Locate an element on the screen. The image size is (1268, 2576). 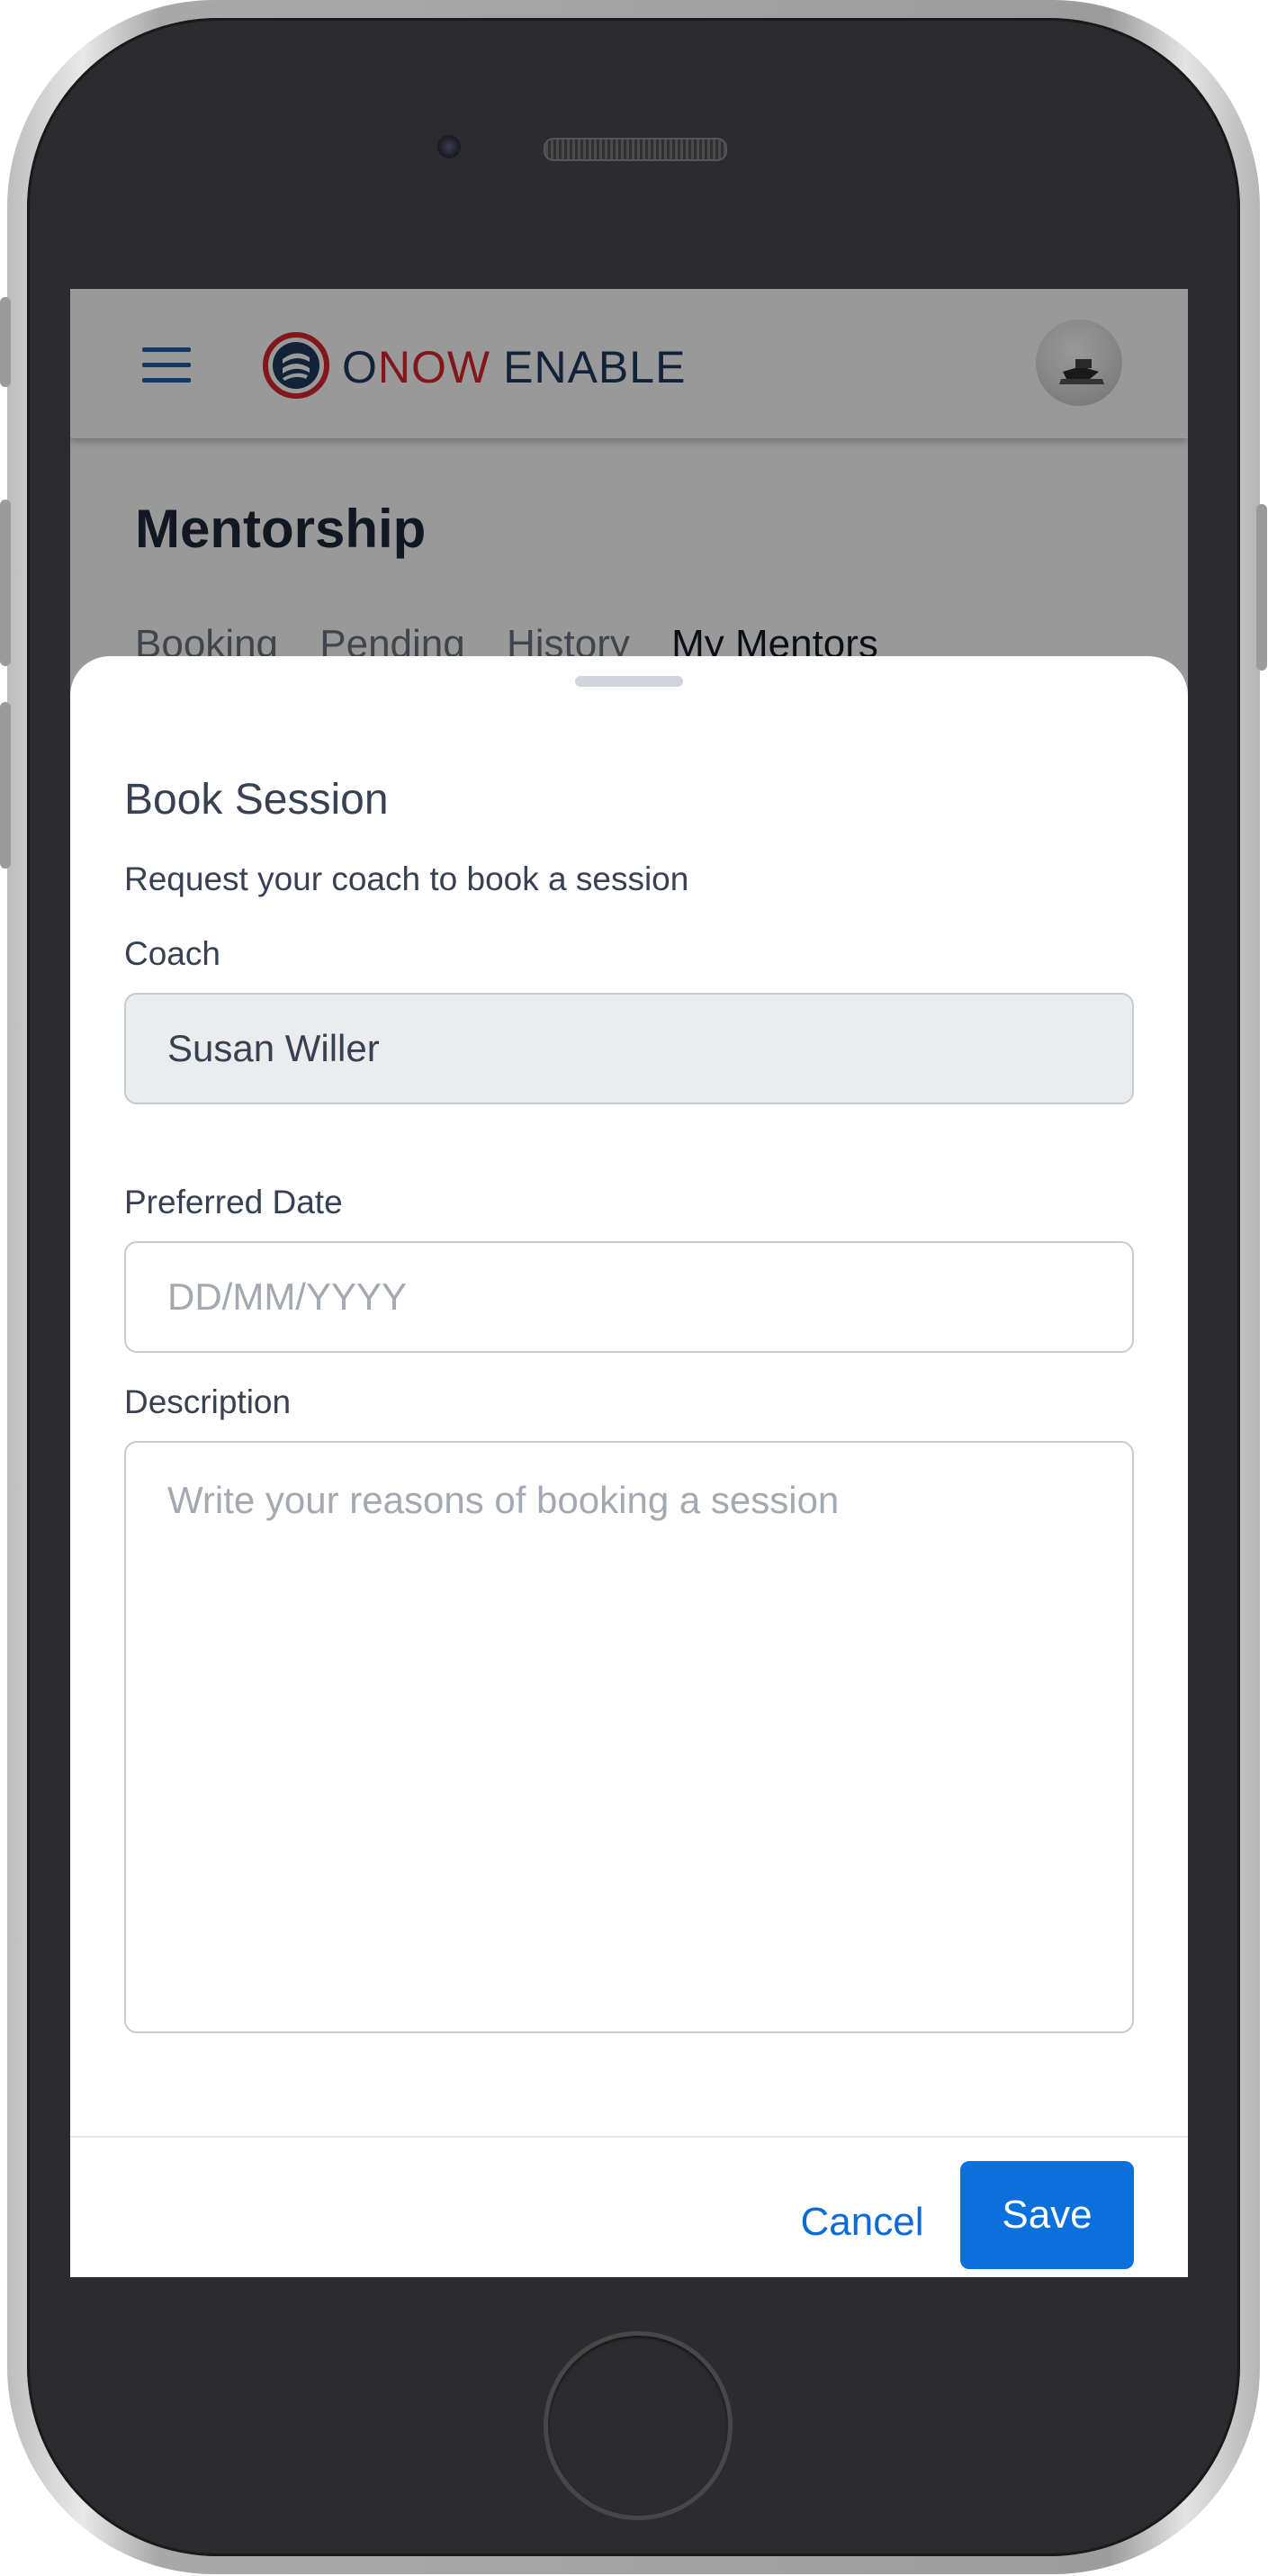
volume-up-button is located at coordinates (5, 583).